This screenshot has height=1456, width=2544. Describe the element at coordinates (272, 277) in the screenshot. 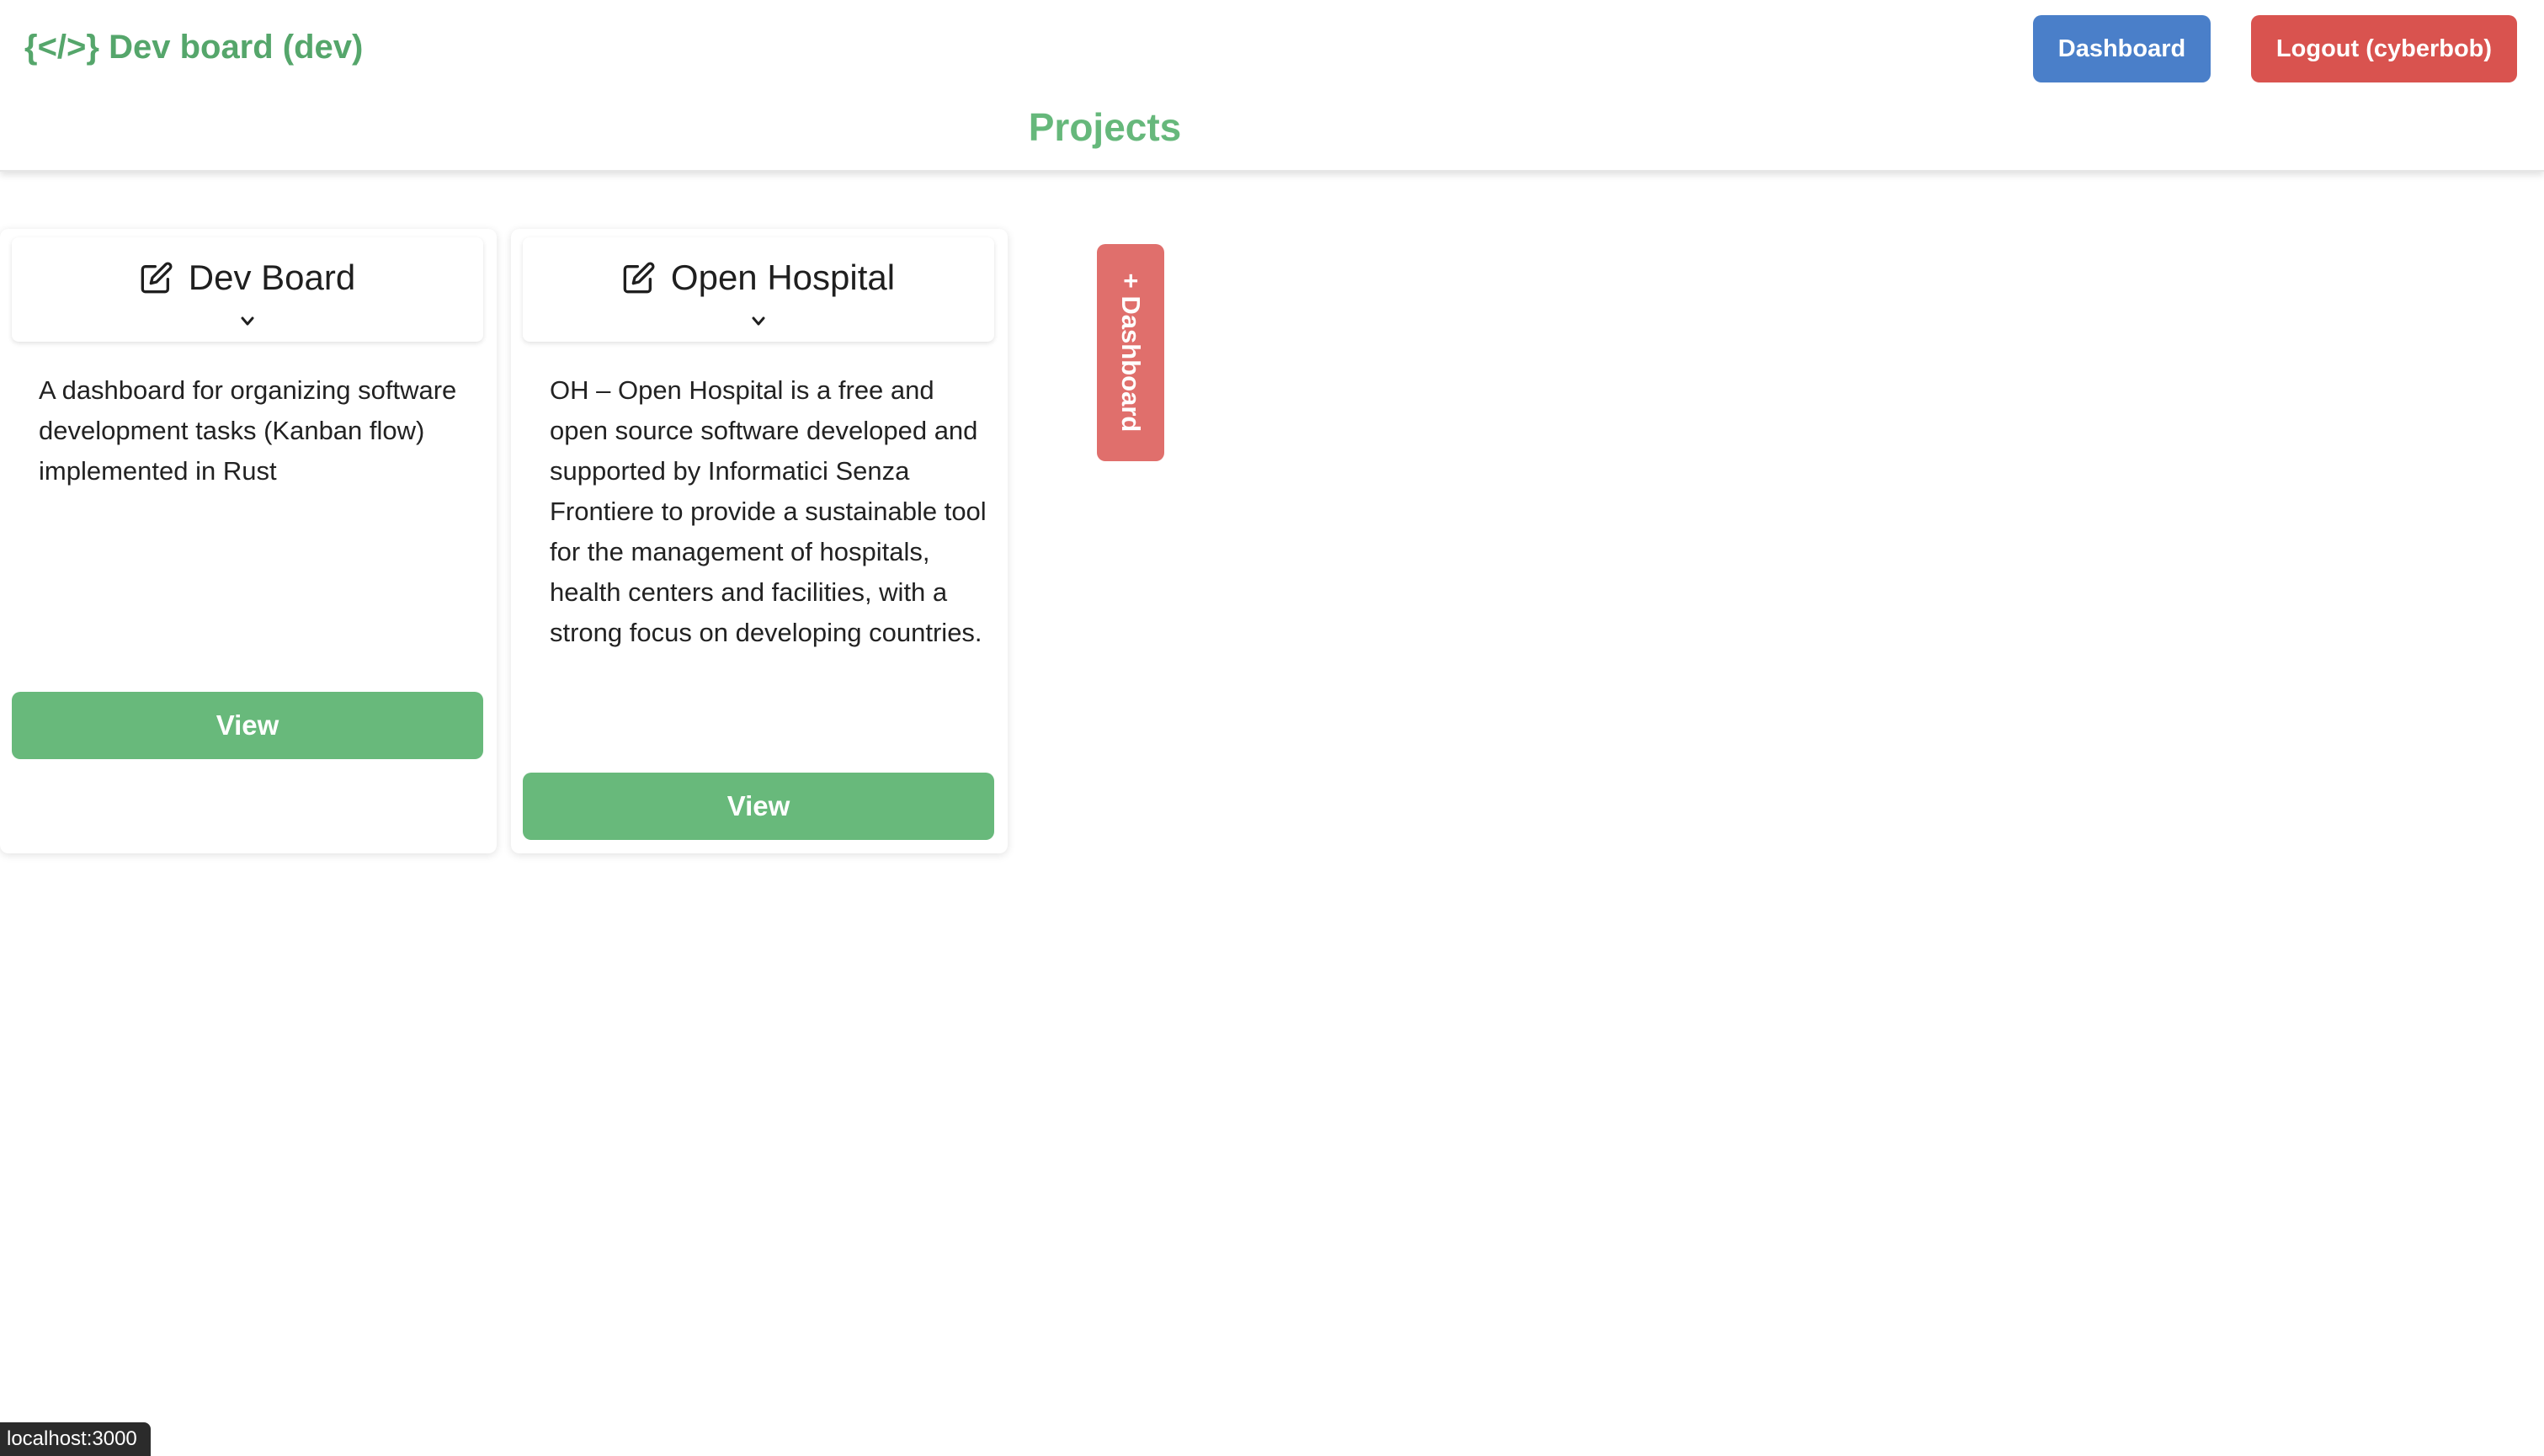

I see `project-title: Dev Board` at that location.